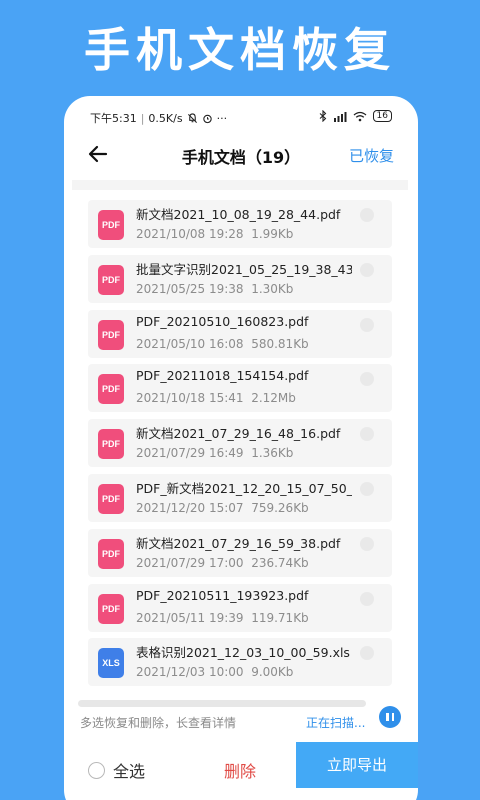  Describe the element at coordinates (272, 288) in the screenshot. I see `file-size: 1.30Kb` at that location.